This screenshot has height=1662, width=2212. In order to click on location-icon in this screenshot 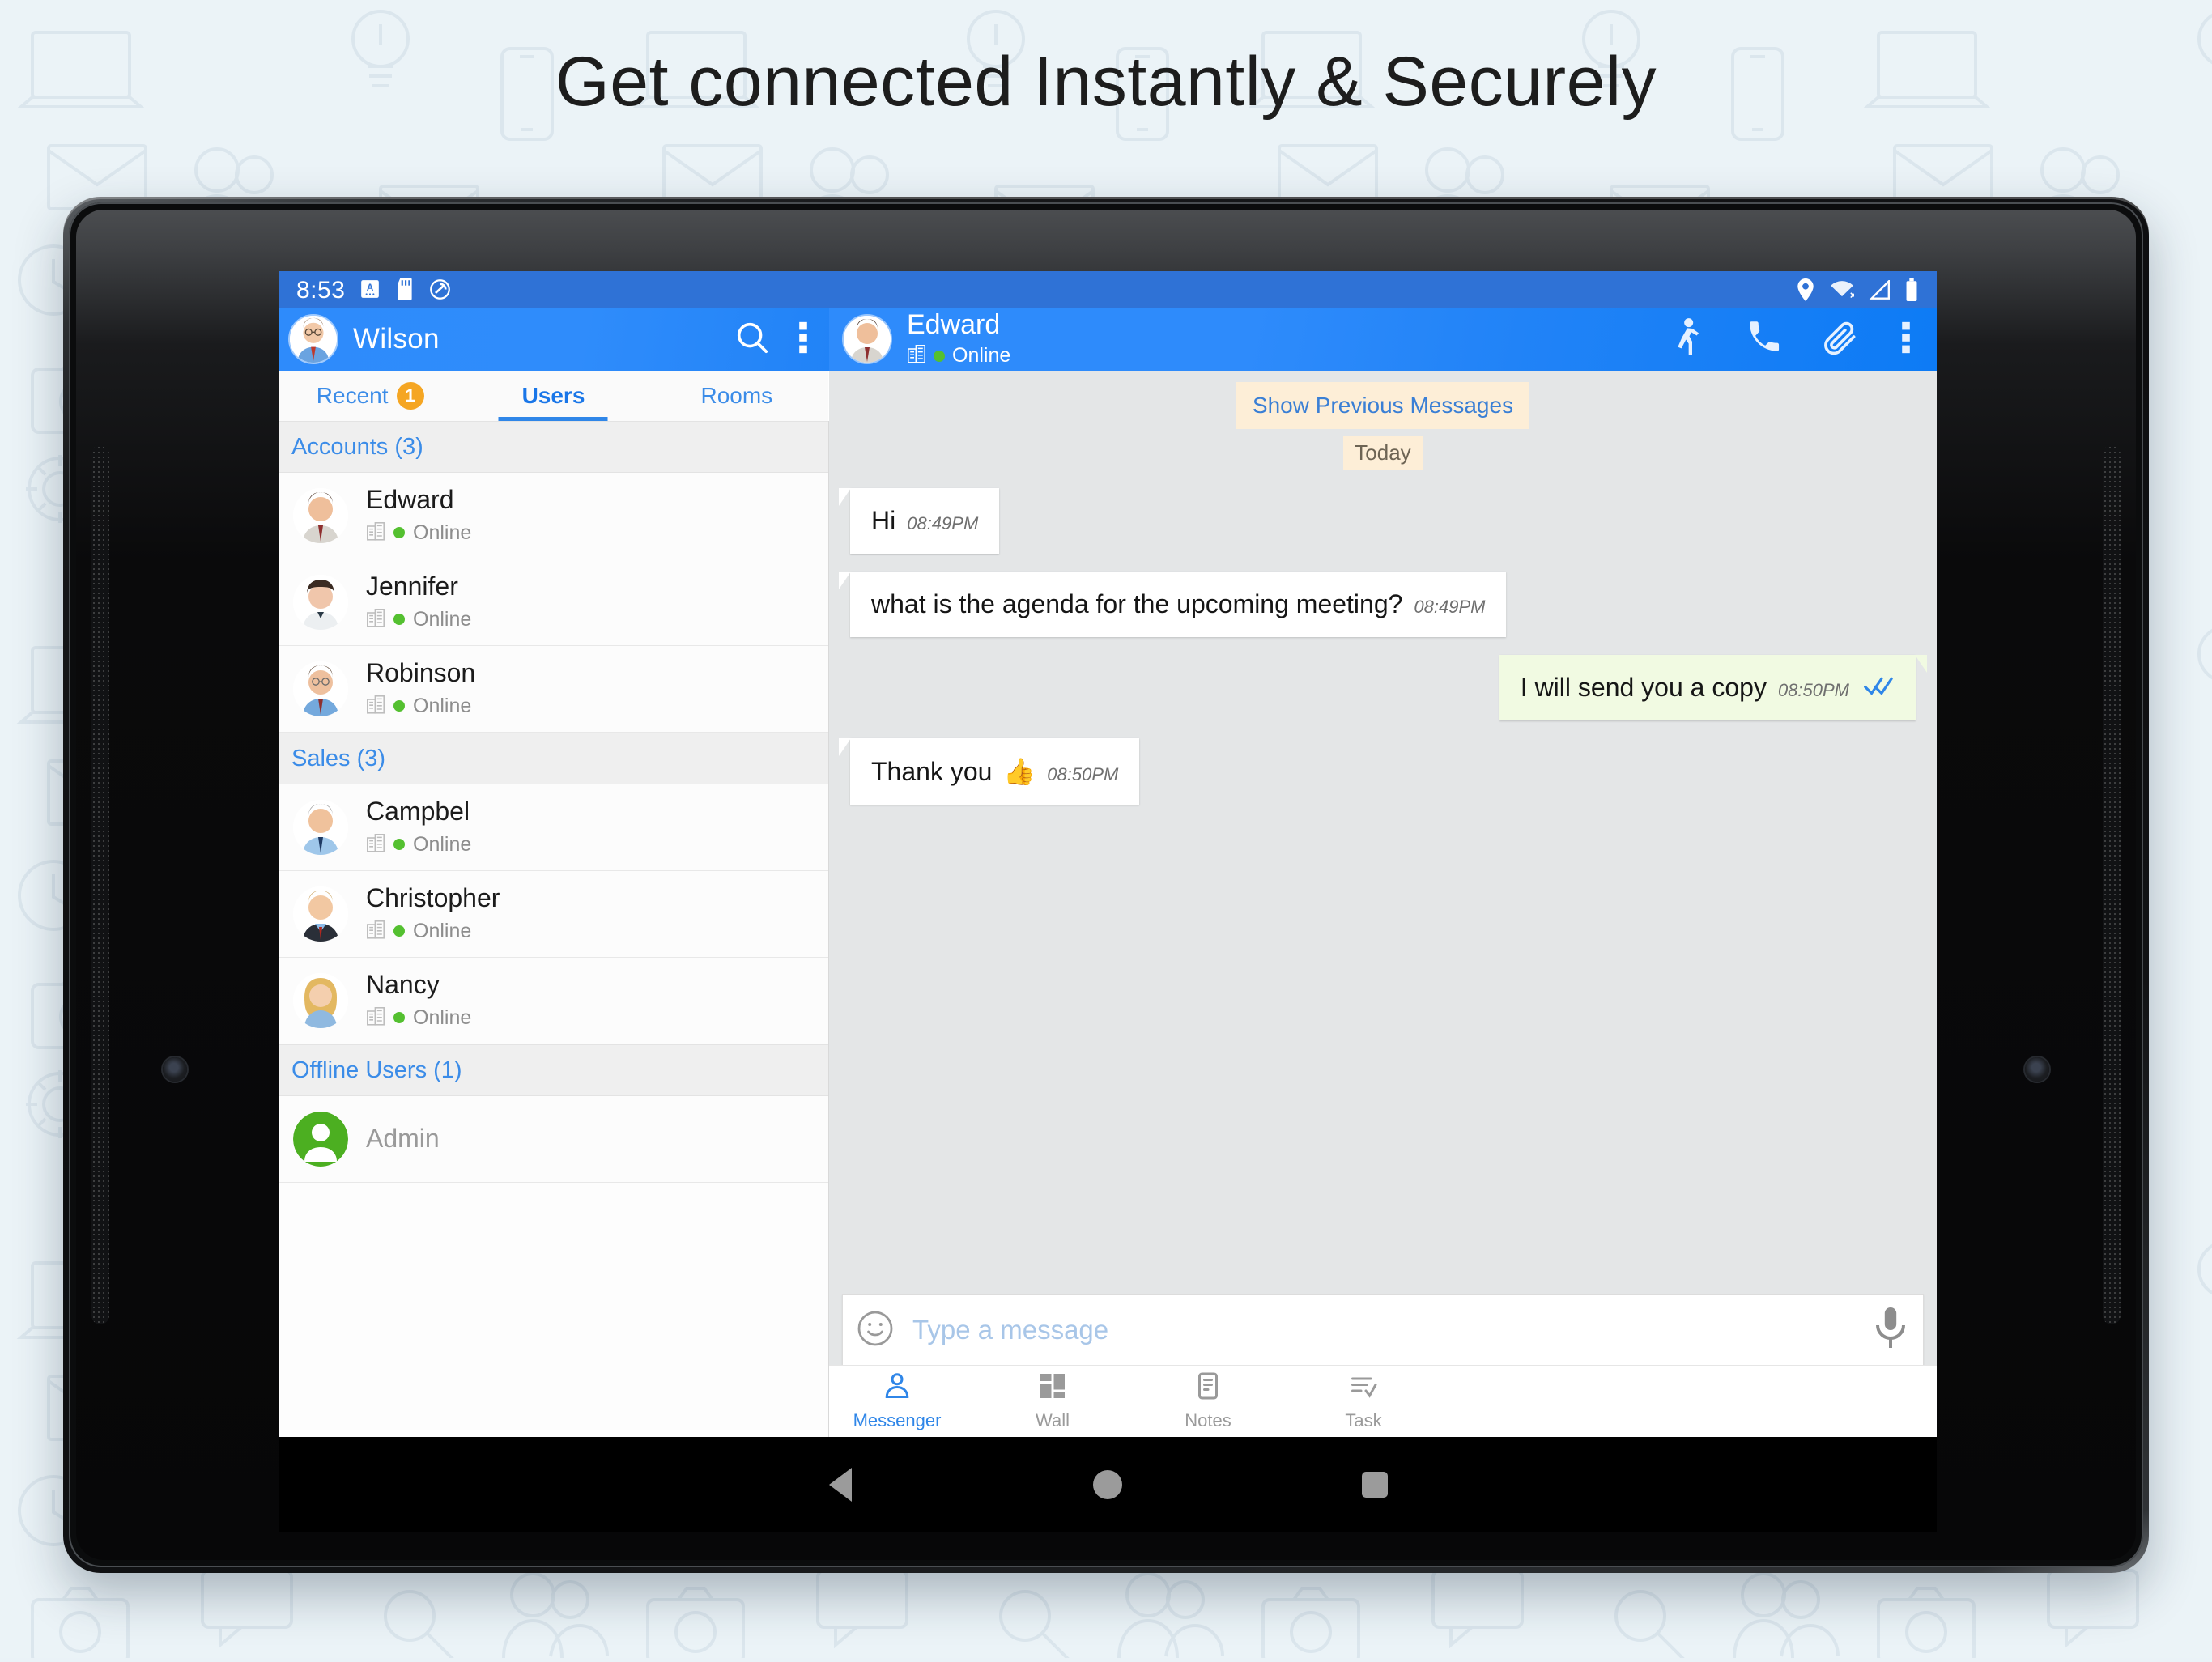, I will do `click(1806, 289)`.